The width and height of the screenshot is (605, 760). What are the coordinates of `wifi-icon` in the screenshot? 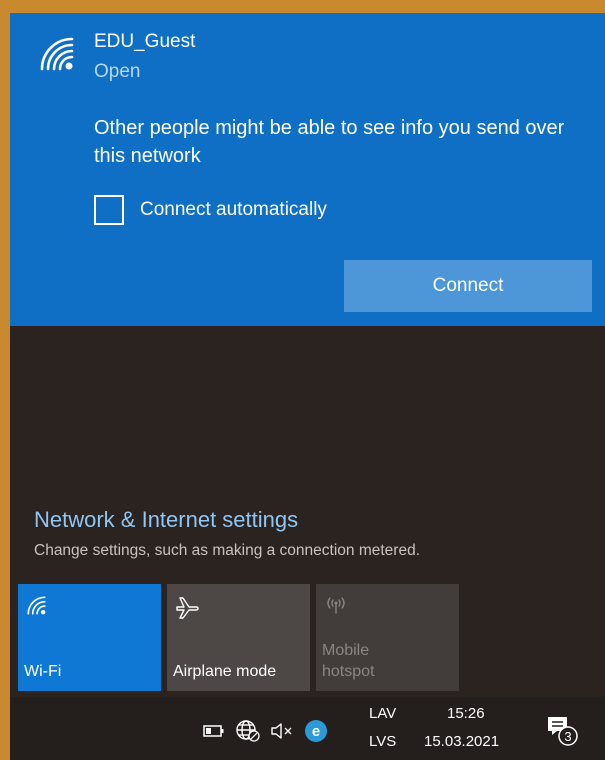 It's located at (36, 605).